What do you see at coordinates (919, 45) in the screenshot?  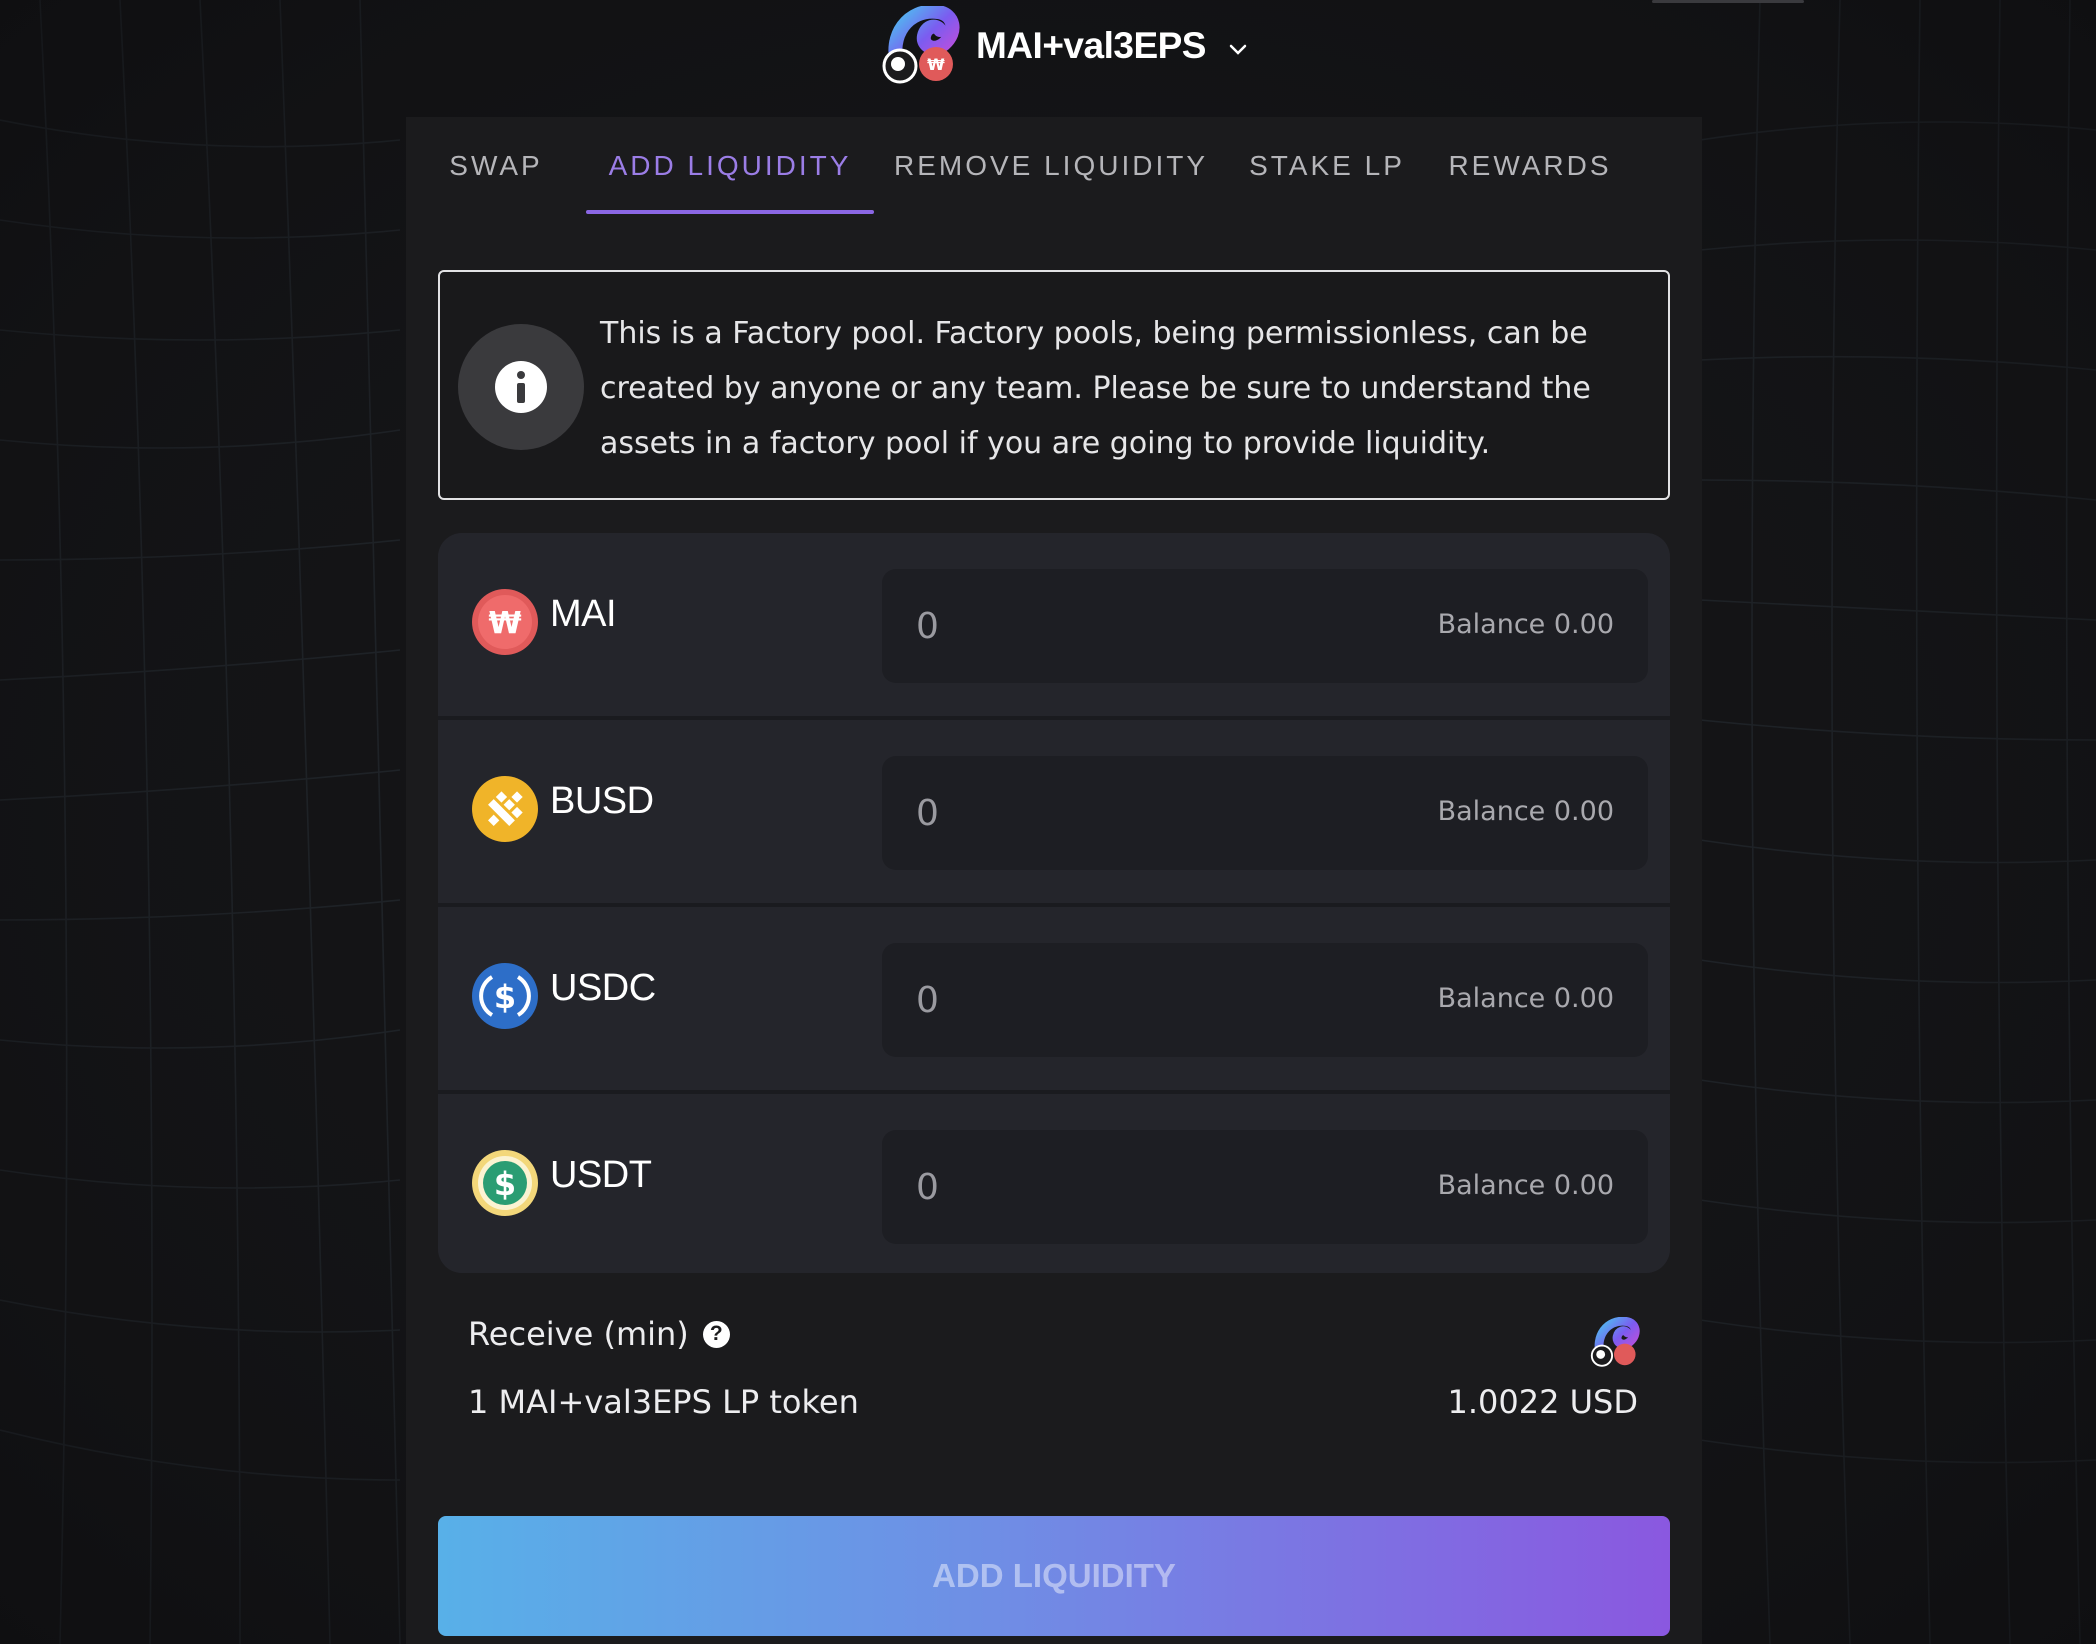 I see `mai-val3eps-pool-icon: ₩` at bounding box center [919, 45].